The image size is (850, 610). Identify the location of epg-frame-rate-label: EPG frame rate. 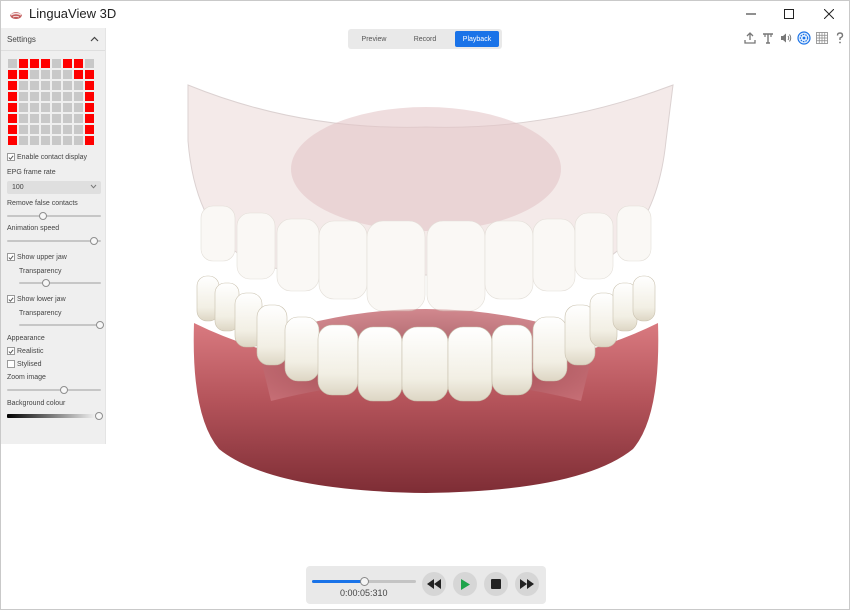
(31, 172).